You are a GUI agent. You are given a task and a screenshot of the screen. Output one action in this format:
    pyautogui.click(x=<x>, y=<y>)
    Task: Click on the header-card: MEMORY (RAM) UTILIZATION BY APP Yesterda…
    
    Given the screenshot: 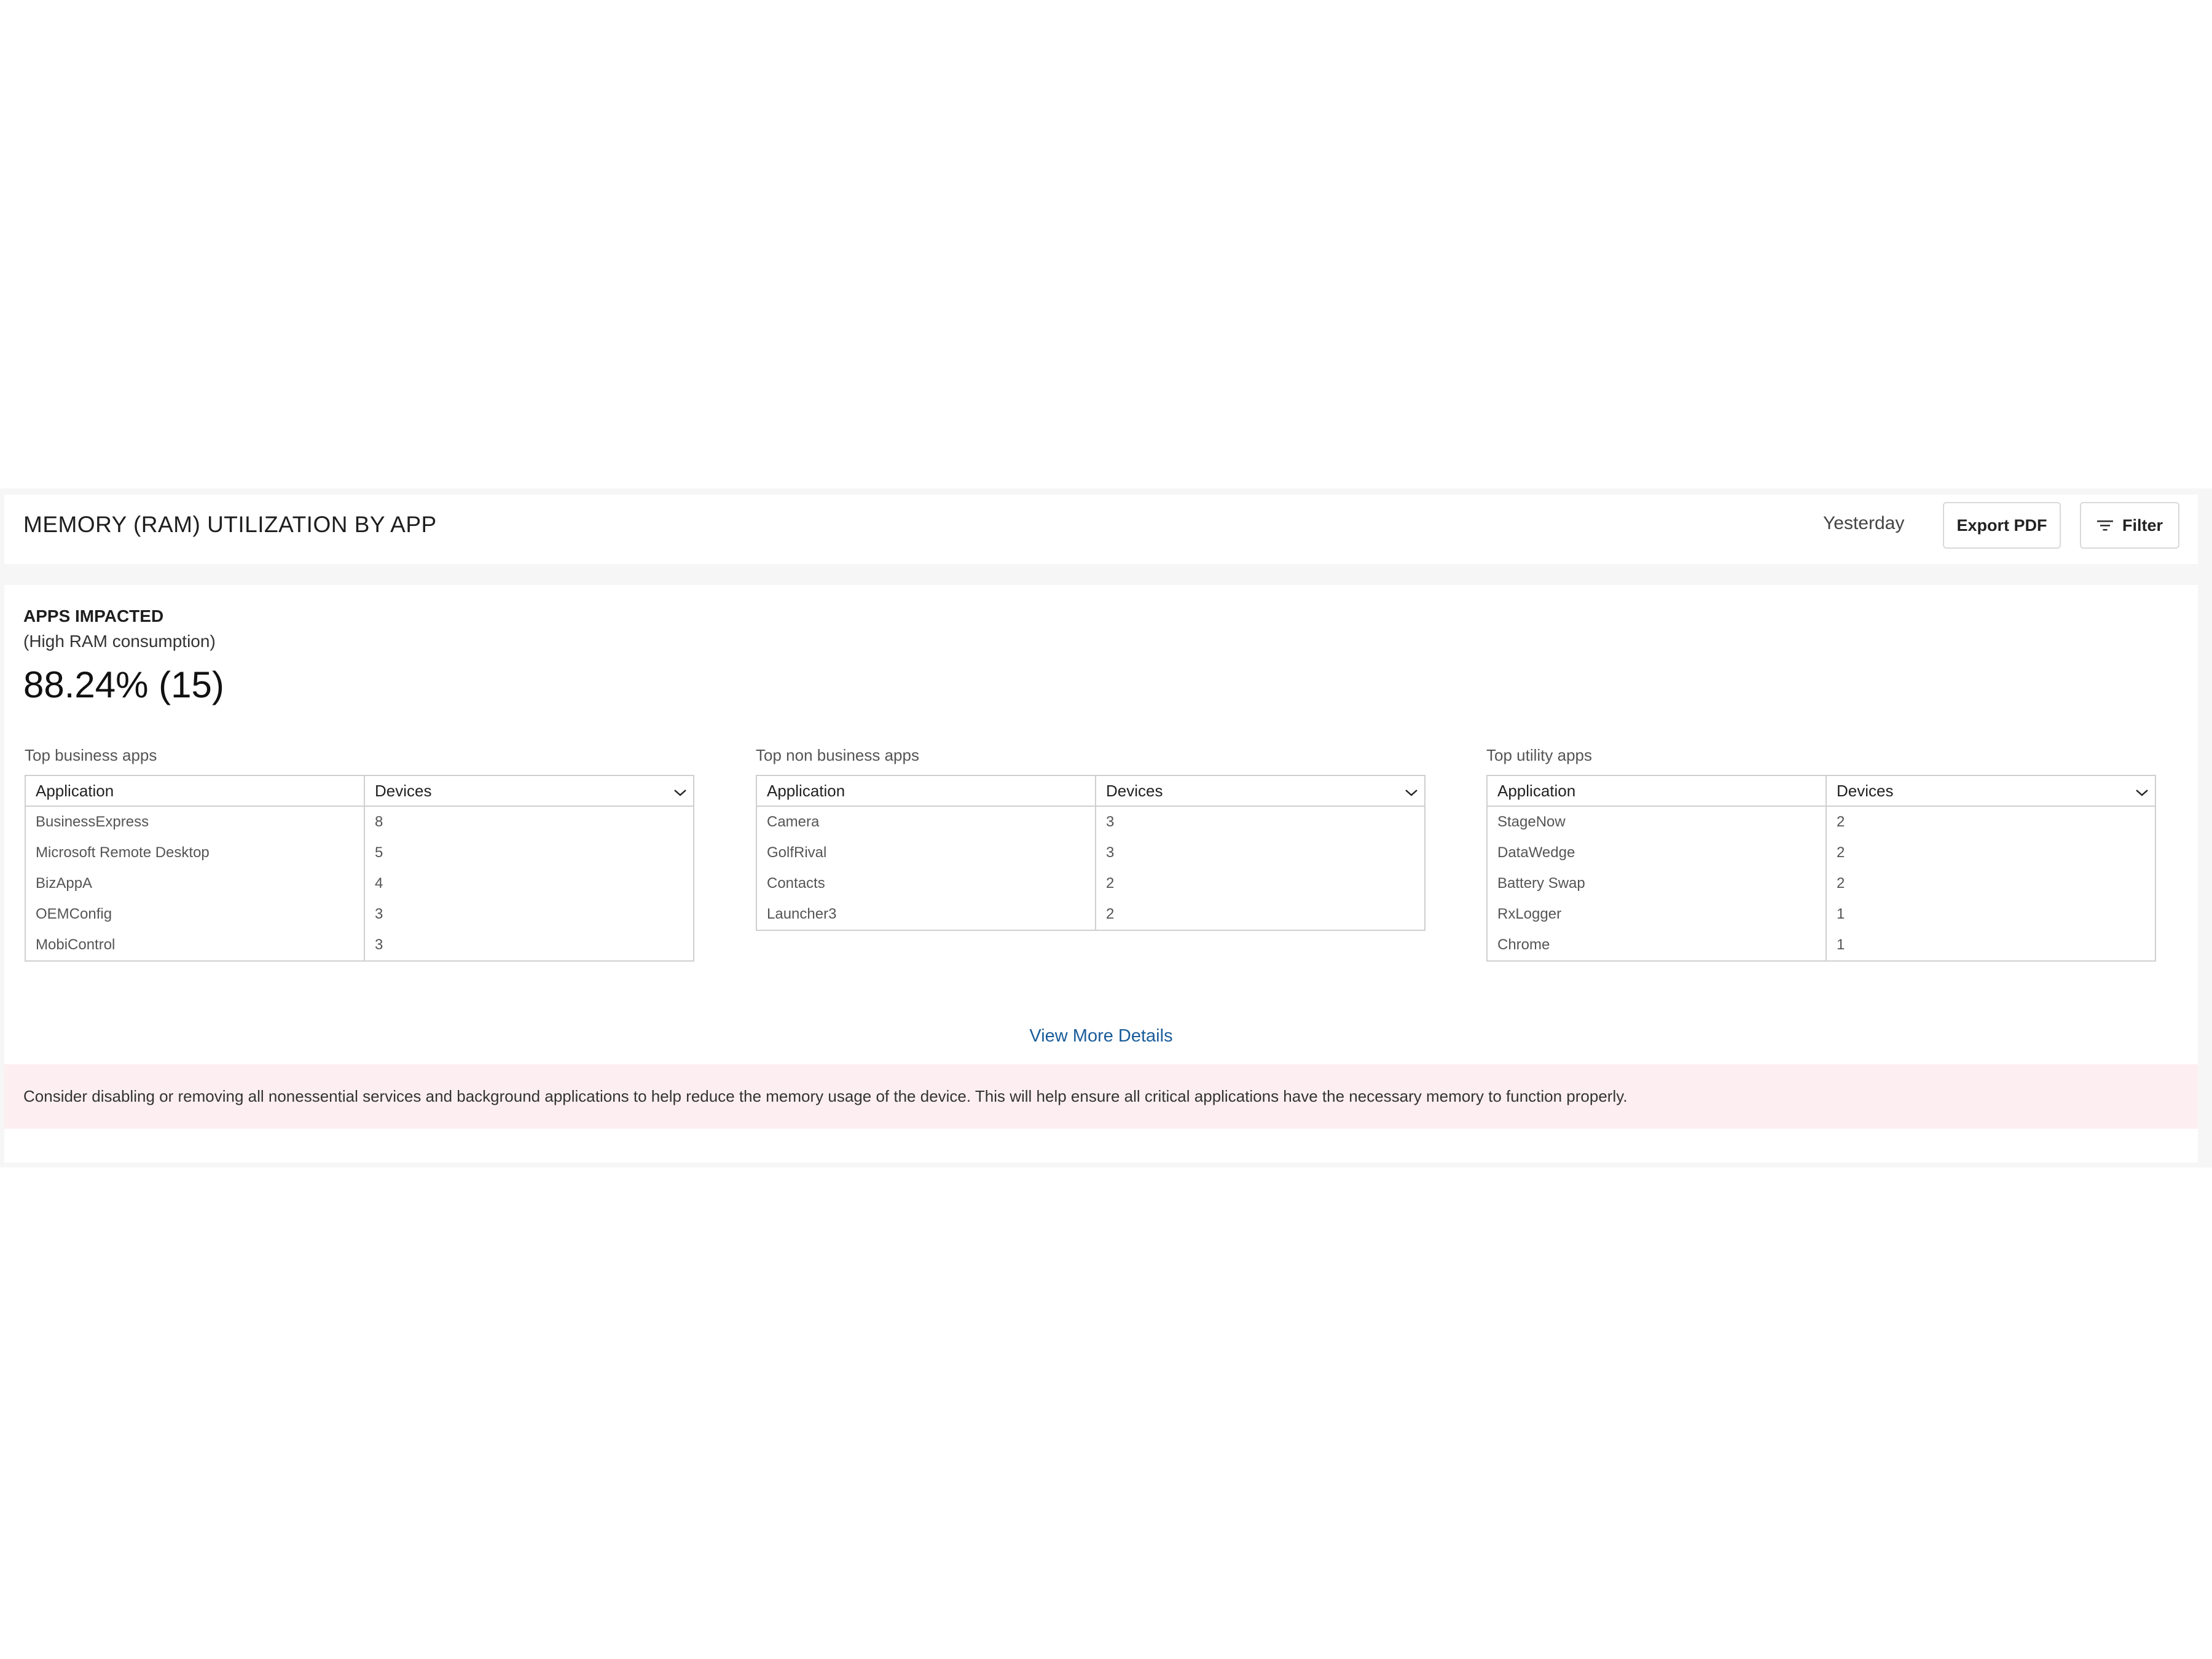 What is the action you would take?
    pyautogui.click(x=1101, y=529)
    